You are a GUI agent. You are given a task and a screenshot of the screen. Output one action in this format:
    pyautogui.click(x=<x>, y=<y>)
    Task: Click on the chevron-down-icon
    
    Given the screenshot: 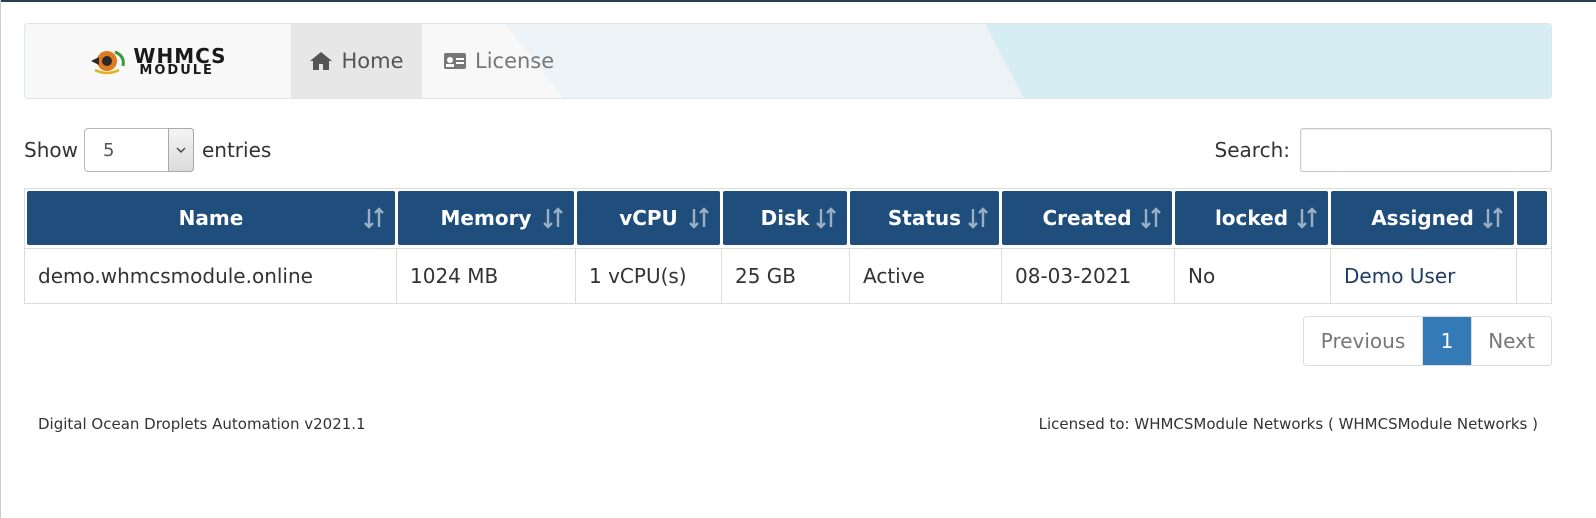 What is the action you would take?
    pyautogui.click(x=180, y=150)
    